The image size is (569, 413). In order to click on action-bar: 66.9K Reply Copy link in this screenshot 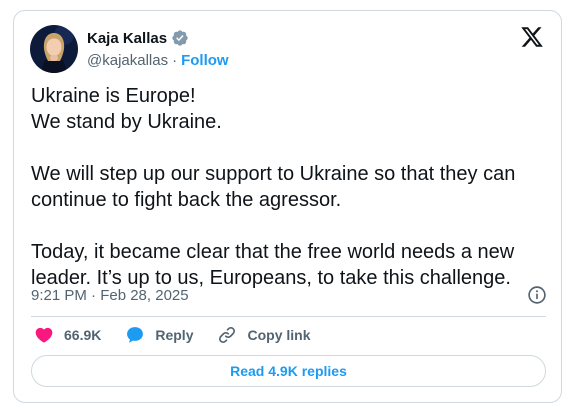, I will do `click(184, 335)`.